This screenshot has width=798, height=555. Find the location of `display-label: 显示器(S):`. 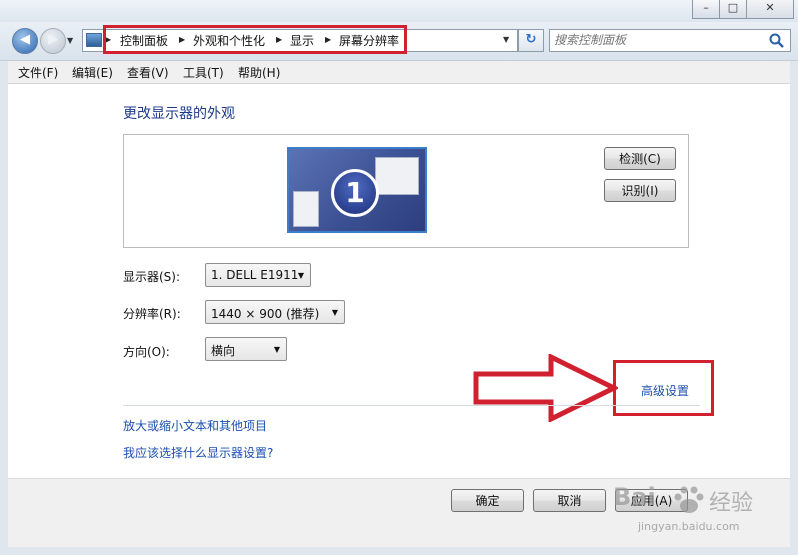

display-label: 显示器(S): is located at coordinates (152, 277).